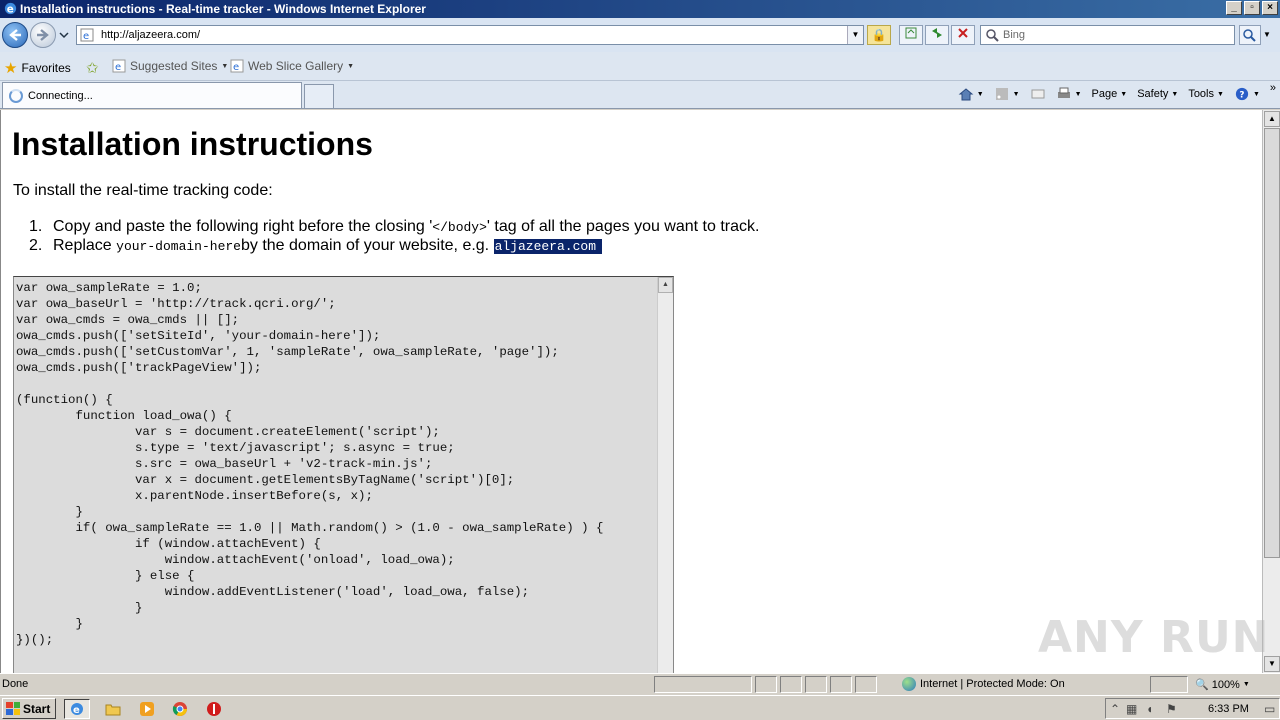 The height and width of the screenshot is (720, 1280). I want to click on web-slice-gallery-link: e Web Slice Gallery ▼, so click(292, 66).